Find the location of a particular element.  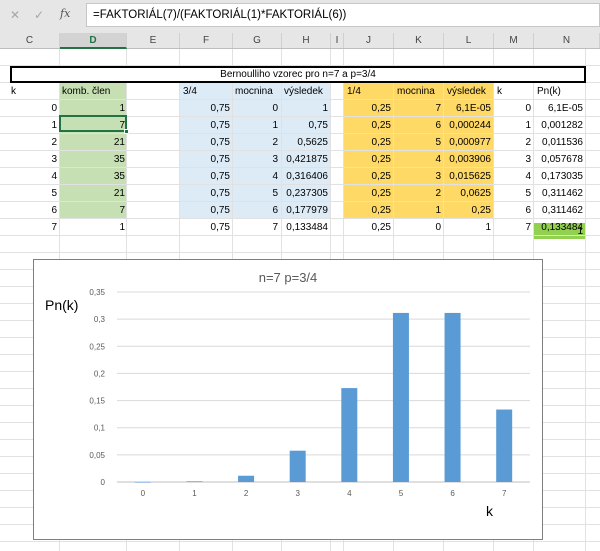

cell-v2-row-2: 0,000977 is located at coordinates (467, 142).